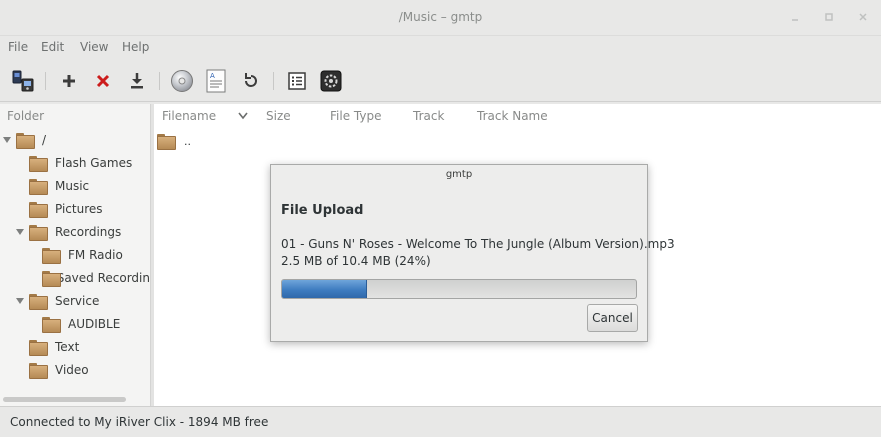 This screenshot has height=437, width=881. Describe the element at coordinates (137, 81) in the screenshot. I see `download-icon` at that location.